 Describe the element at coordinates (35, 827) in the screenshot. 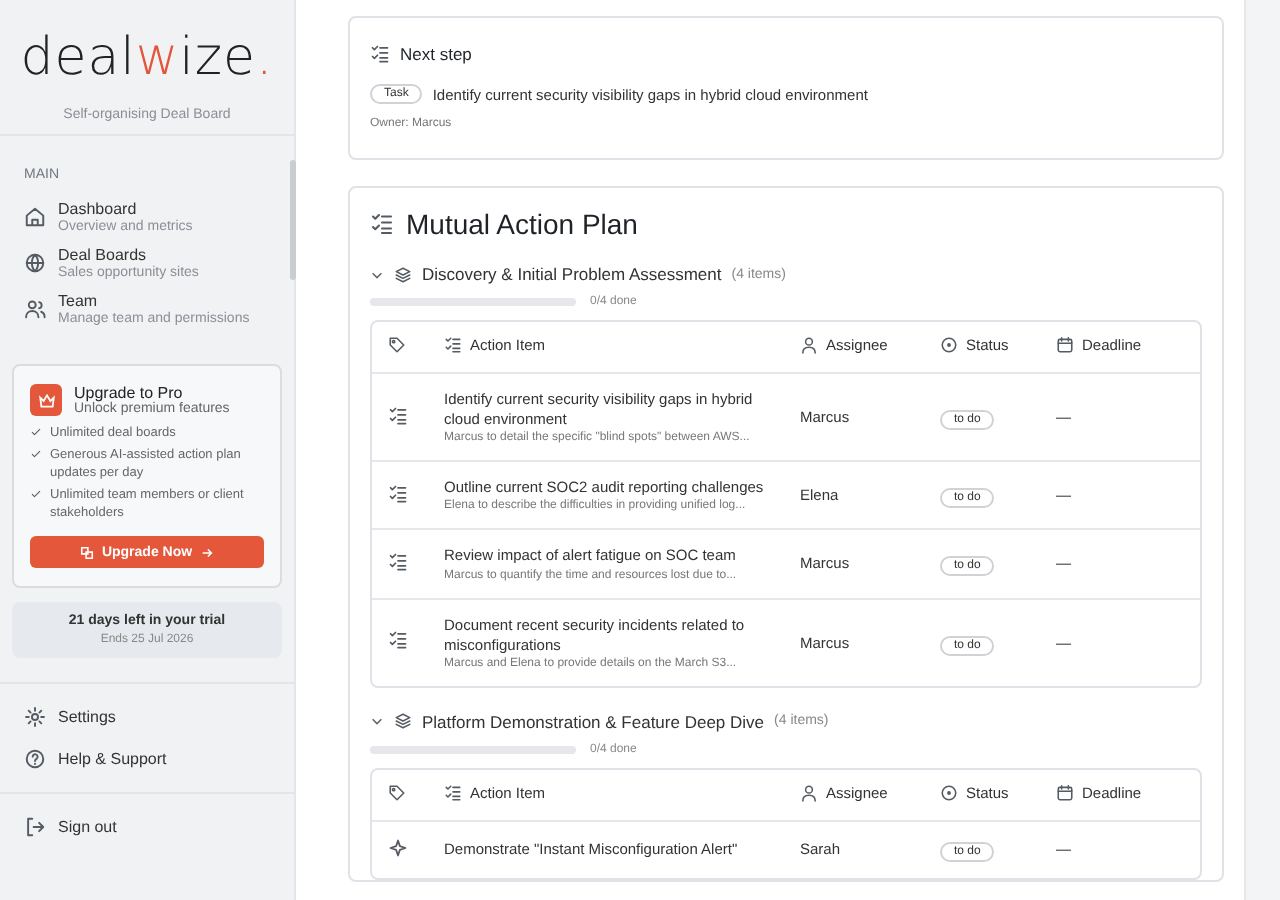

I see `sign-out-icon` at that location.